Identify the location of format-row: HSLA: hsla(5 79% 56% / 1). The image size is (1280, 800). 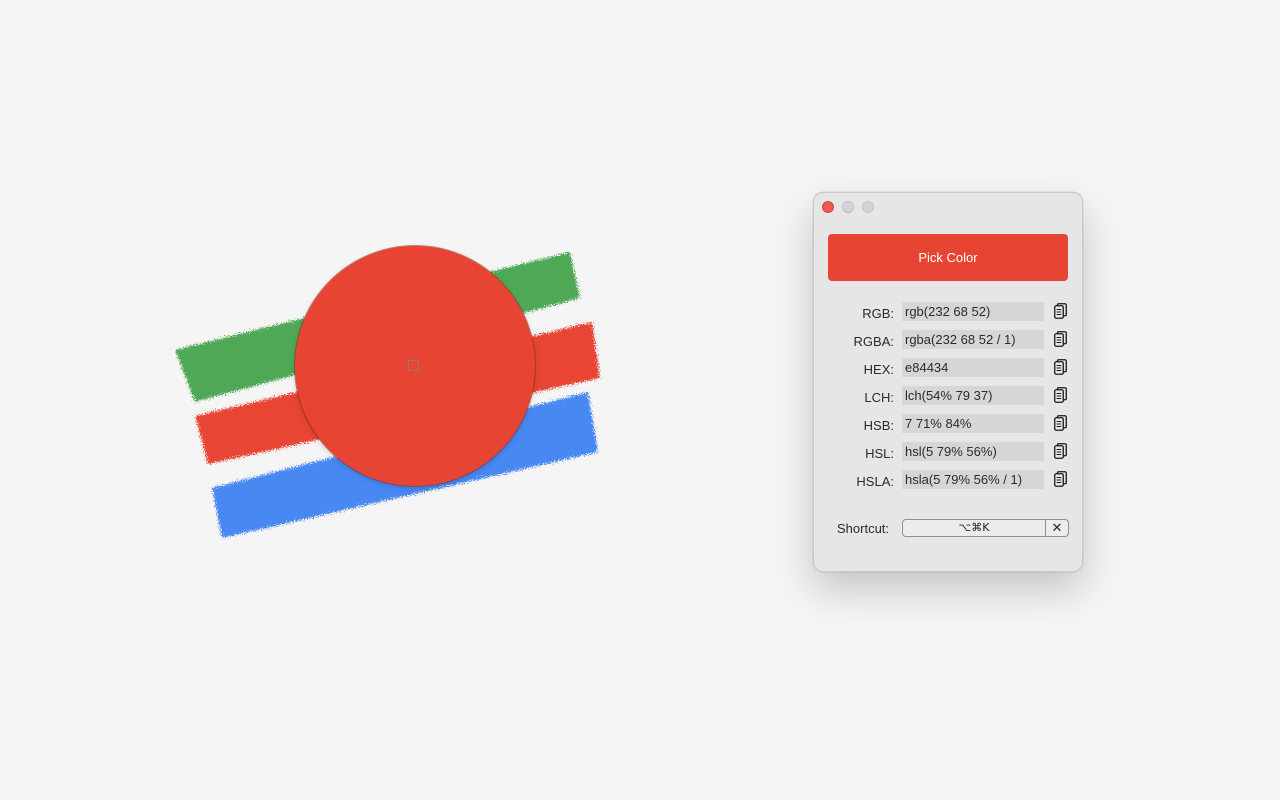
(949, 483).